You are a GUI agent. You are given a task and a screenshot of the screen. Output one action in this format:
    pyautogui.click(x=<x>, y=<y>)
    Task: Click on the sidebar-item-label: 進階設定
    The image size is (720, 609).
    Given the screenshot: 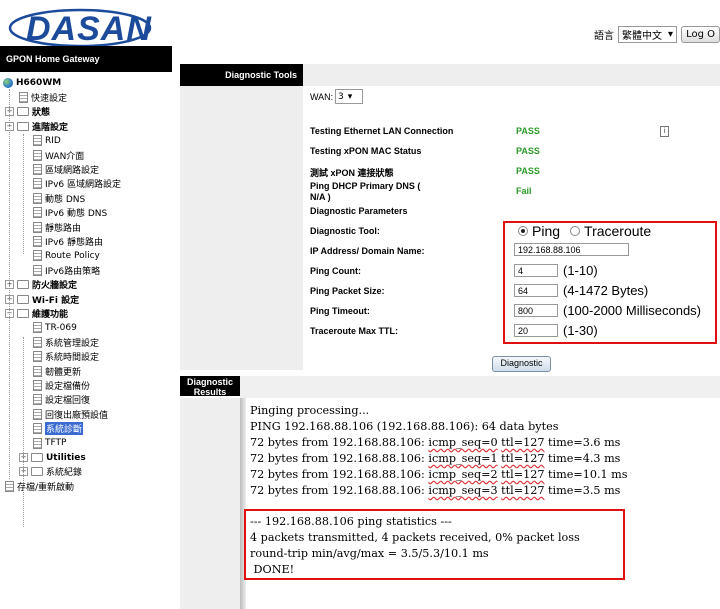 What is the action you would take?
    pyautogui.click(x=50, y=127)
    